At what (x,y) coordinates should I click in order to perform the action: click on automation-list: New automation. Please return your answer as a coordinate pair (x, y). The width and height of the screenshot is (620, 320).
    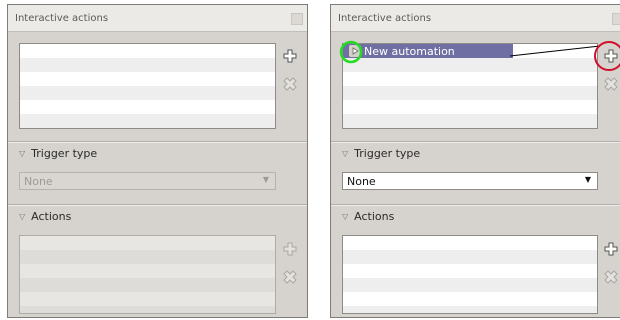
    Looking at the image, I should click on (470, 86).